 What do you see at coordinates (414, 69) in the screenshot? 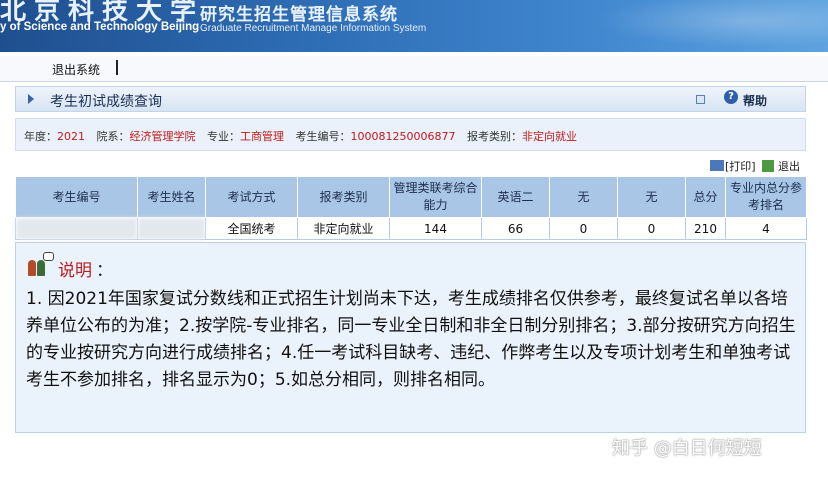
I see `toolbar: 退出系统` at bounding box center [414, 69].